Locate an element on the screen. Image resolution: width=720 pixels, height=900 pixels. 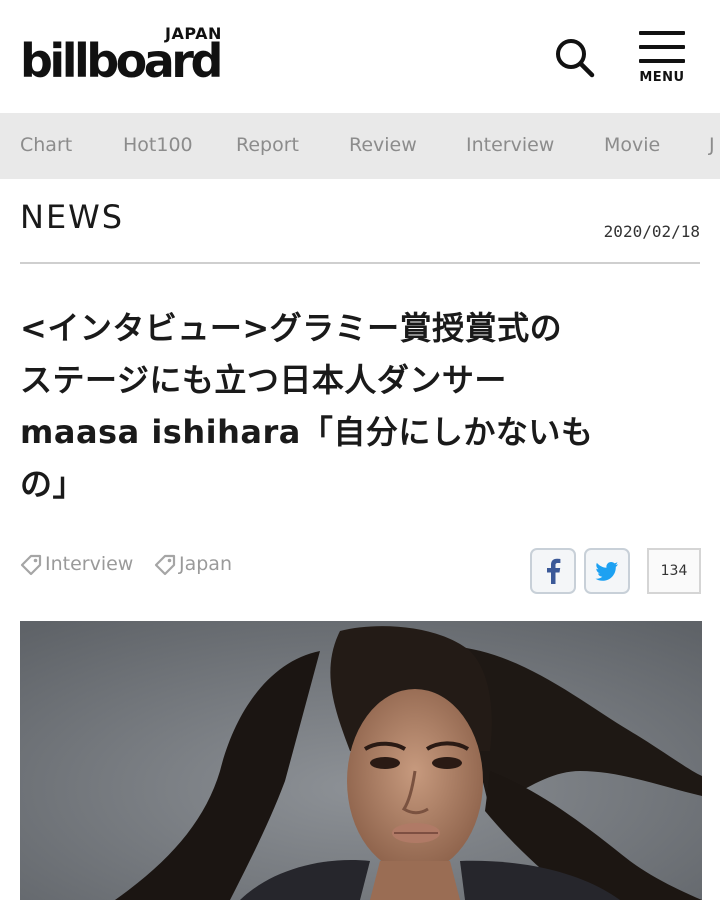
facebook-icon is located at coordinates (554, 571).